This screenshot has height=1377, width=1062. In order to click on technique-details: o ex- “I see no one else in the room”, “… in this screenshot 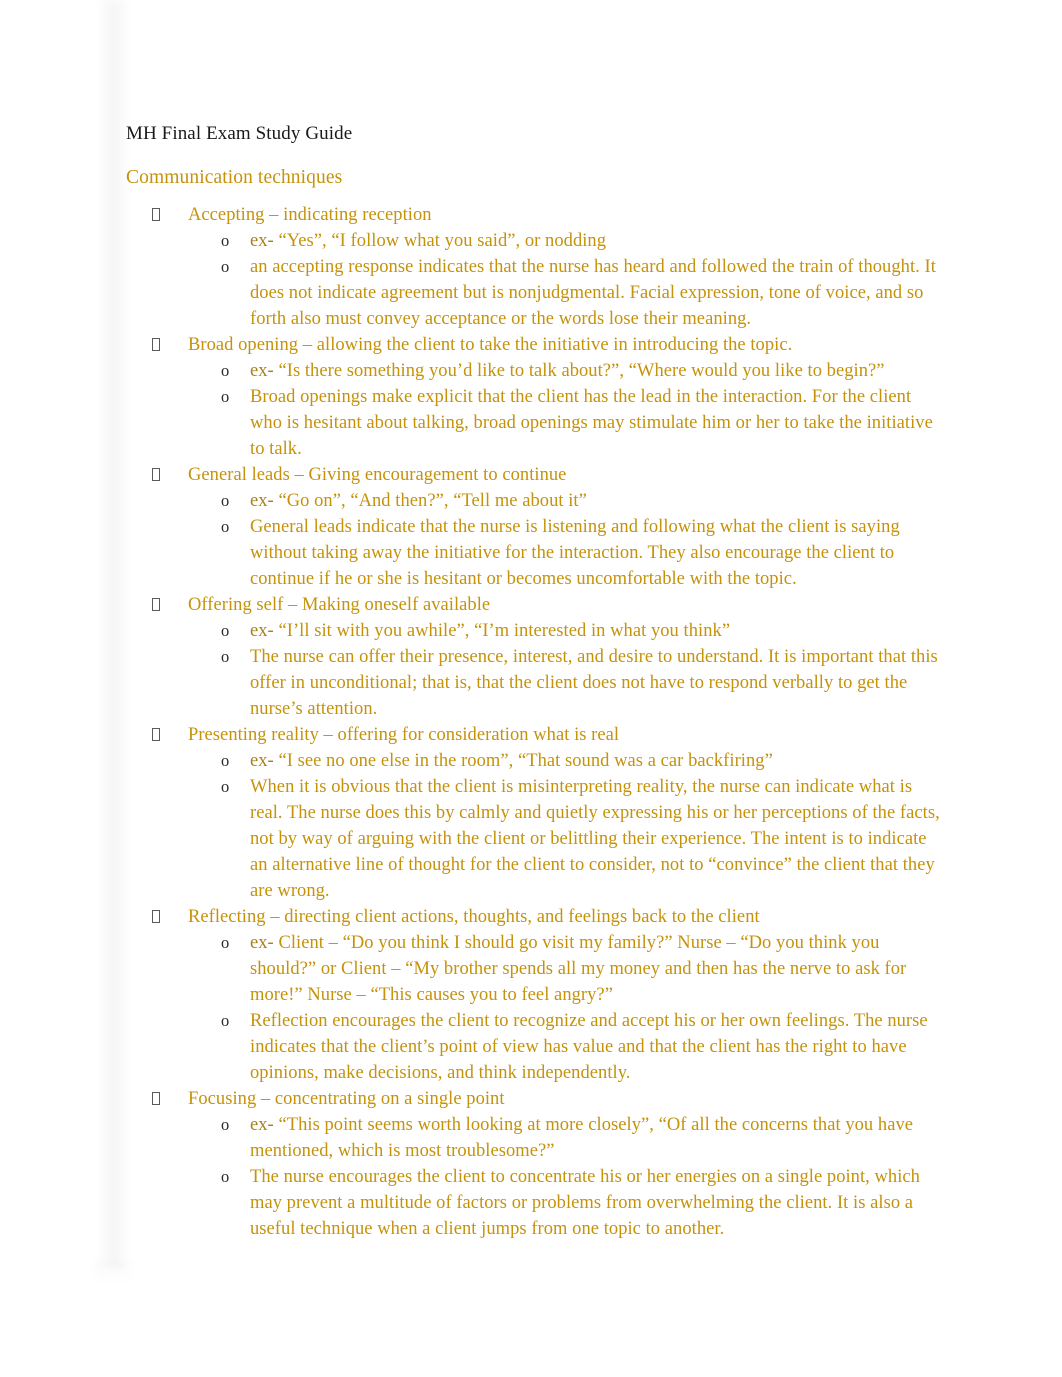, I will do `click(625, 826)`.